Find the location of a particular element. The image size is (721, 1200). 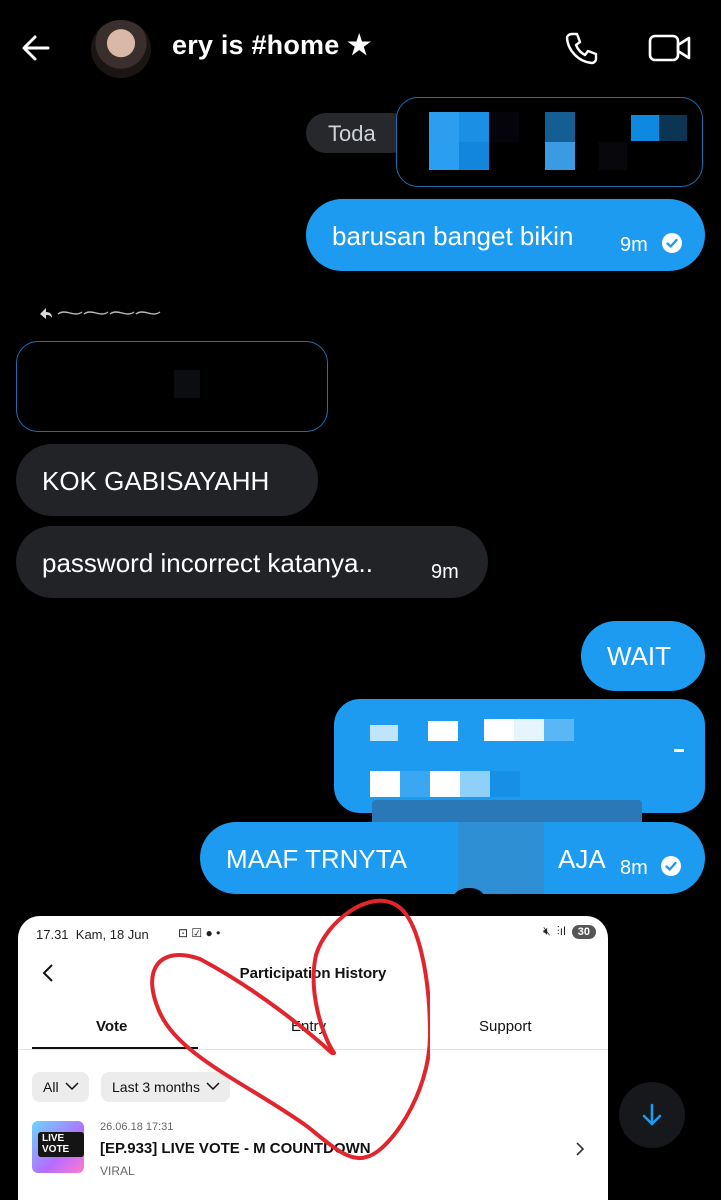

vote-thumbnail: LIVE VOTE is located at coordinates (58, 1147).